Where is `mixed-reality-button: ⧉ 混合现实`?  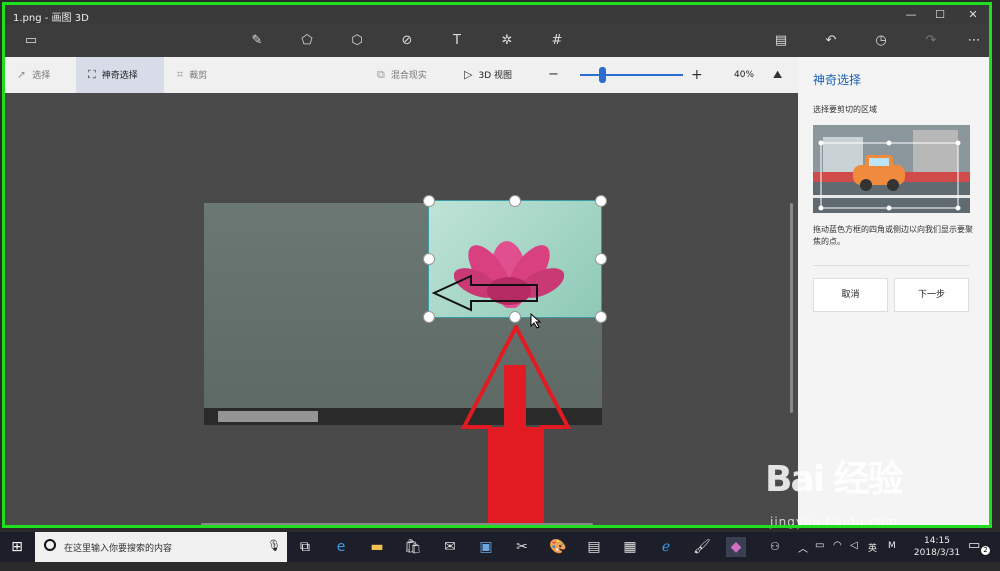
mixed-reality-button: ⧉ 混合现实 is located at coordinates (402, 75).